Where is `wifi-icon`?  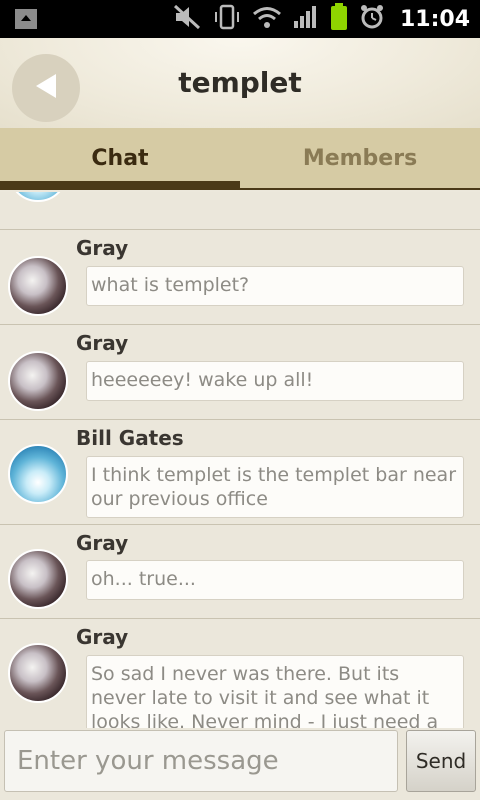
wifi-icon is located at coordinates (267, 19).